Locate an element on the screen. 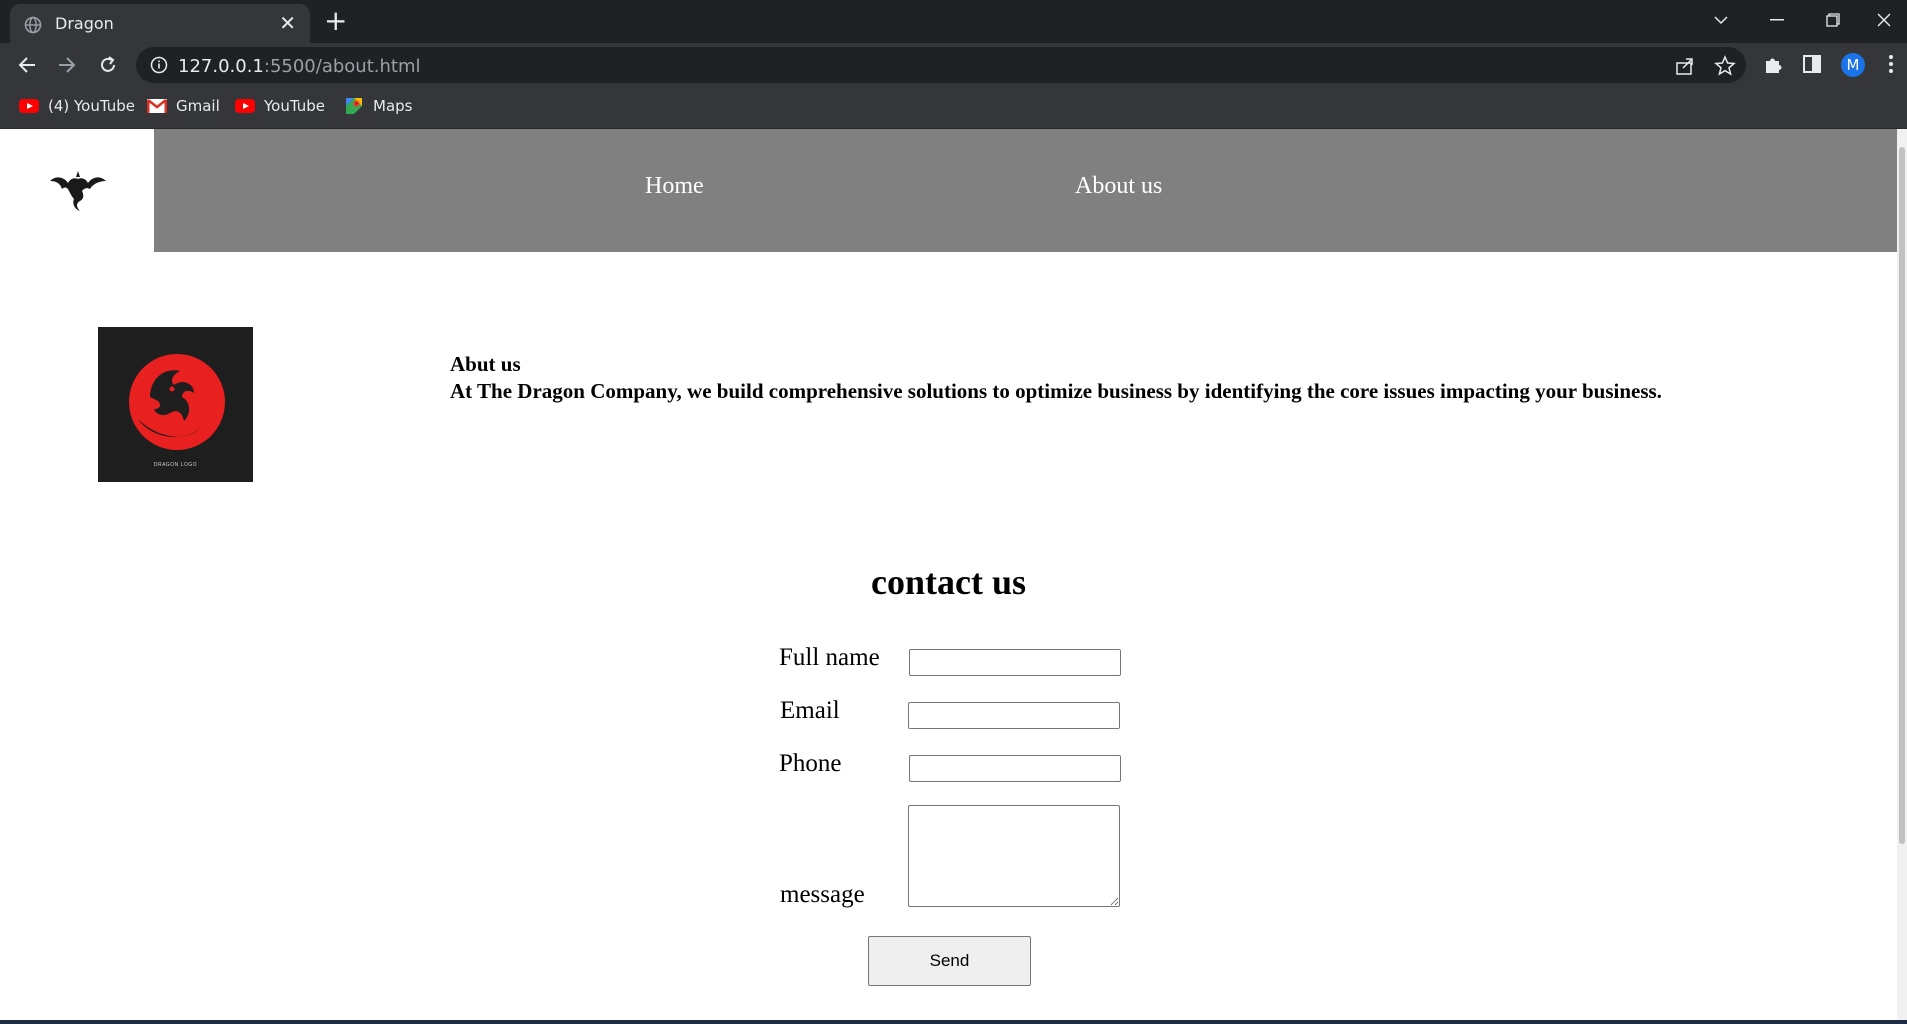  side-panel-icon is located at coordinates (1812, 64).